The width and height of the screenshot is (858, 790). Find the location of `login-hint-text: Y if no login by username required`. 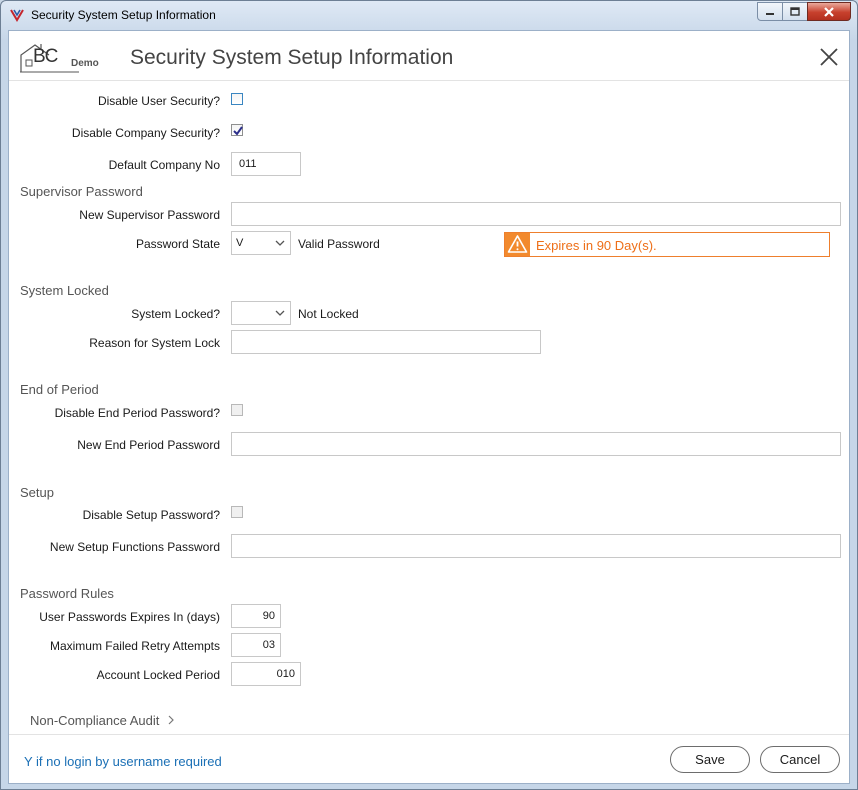

login-hint-text: Y if no login by username required is located at coordinates (123, 761).